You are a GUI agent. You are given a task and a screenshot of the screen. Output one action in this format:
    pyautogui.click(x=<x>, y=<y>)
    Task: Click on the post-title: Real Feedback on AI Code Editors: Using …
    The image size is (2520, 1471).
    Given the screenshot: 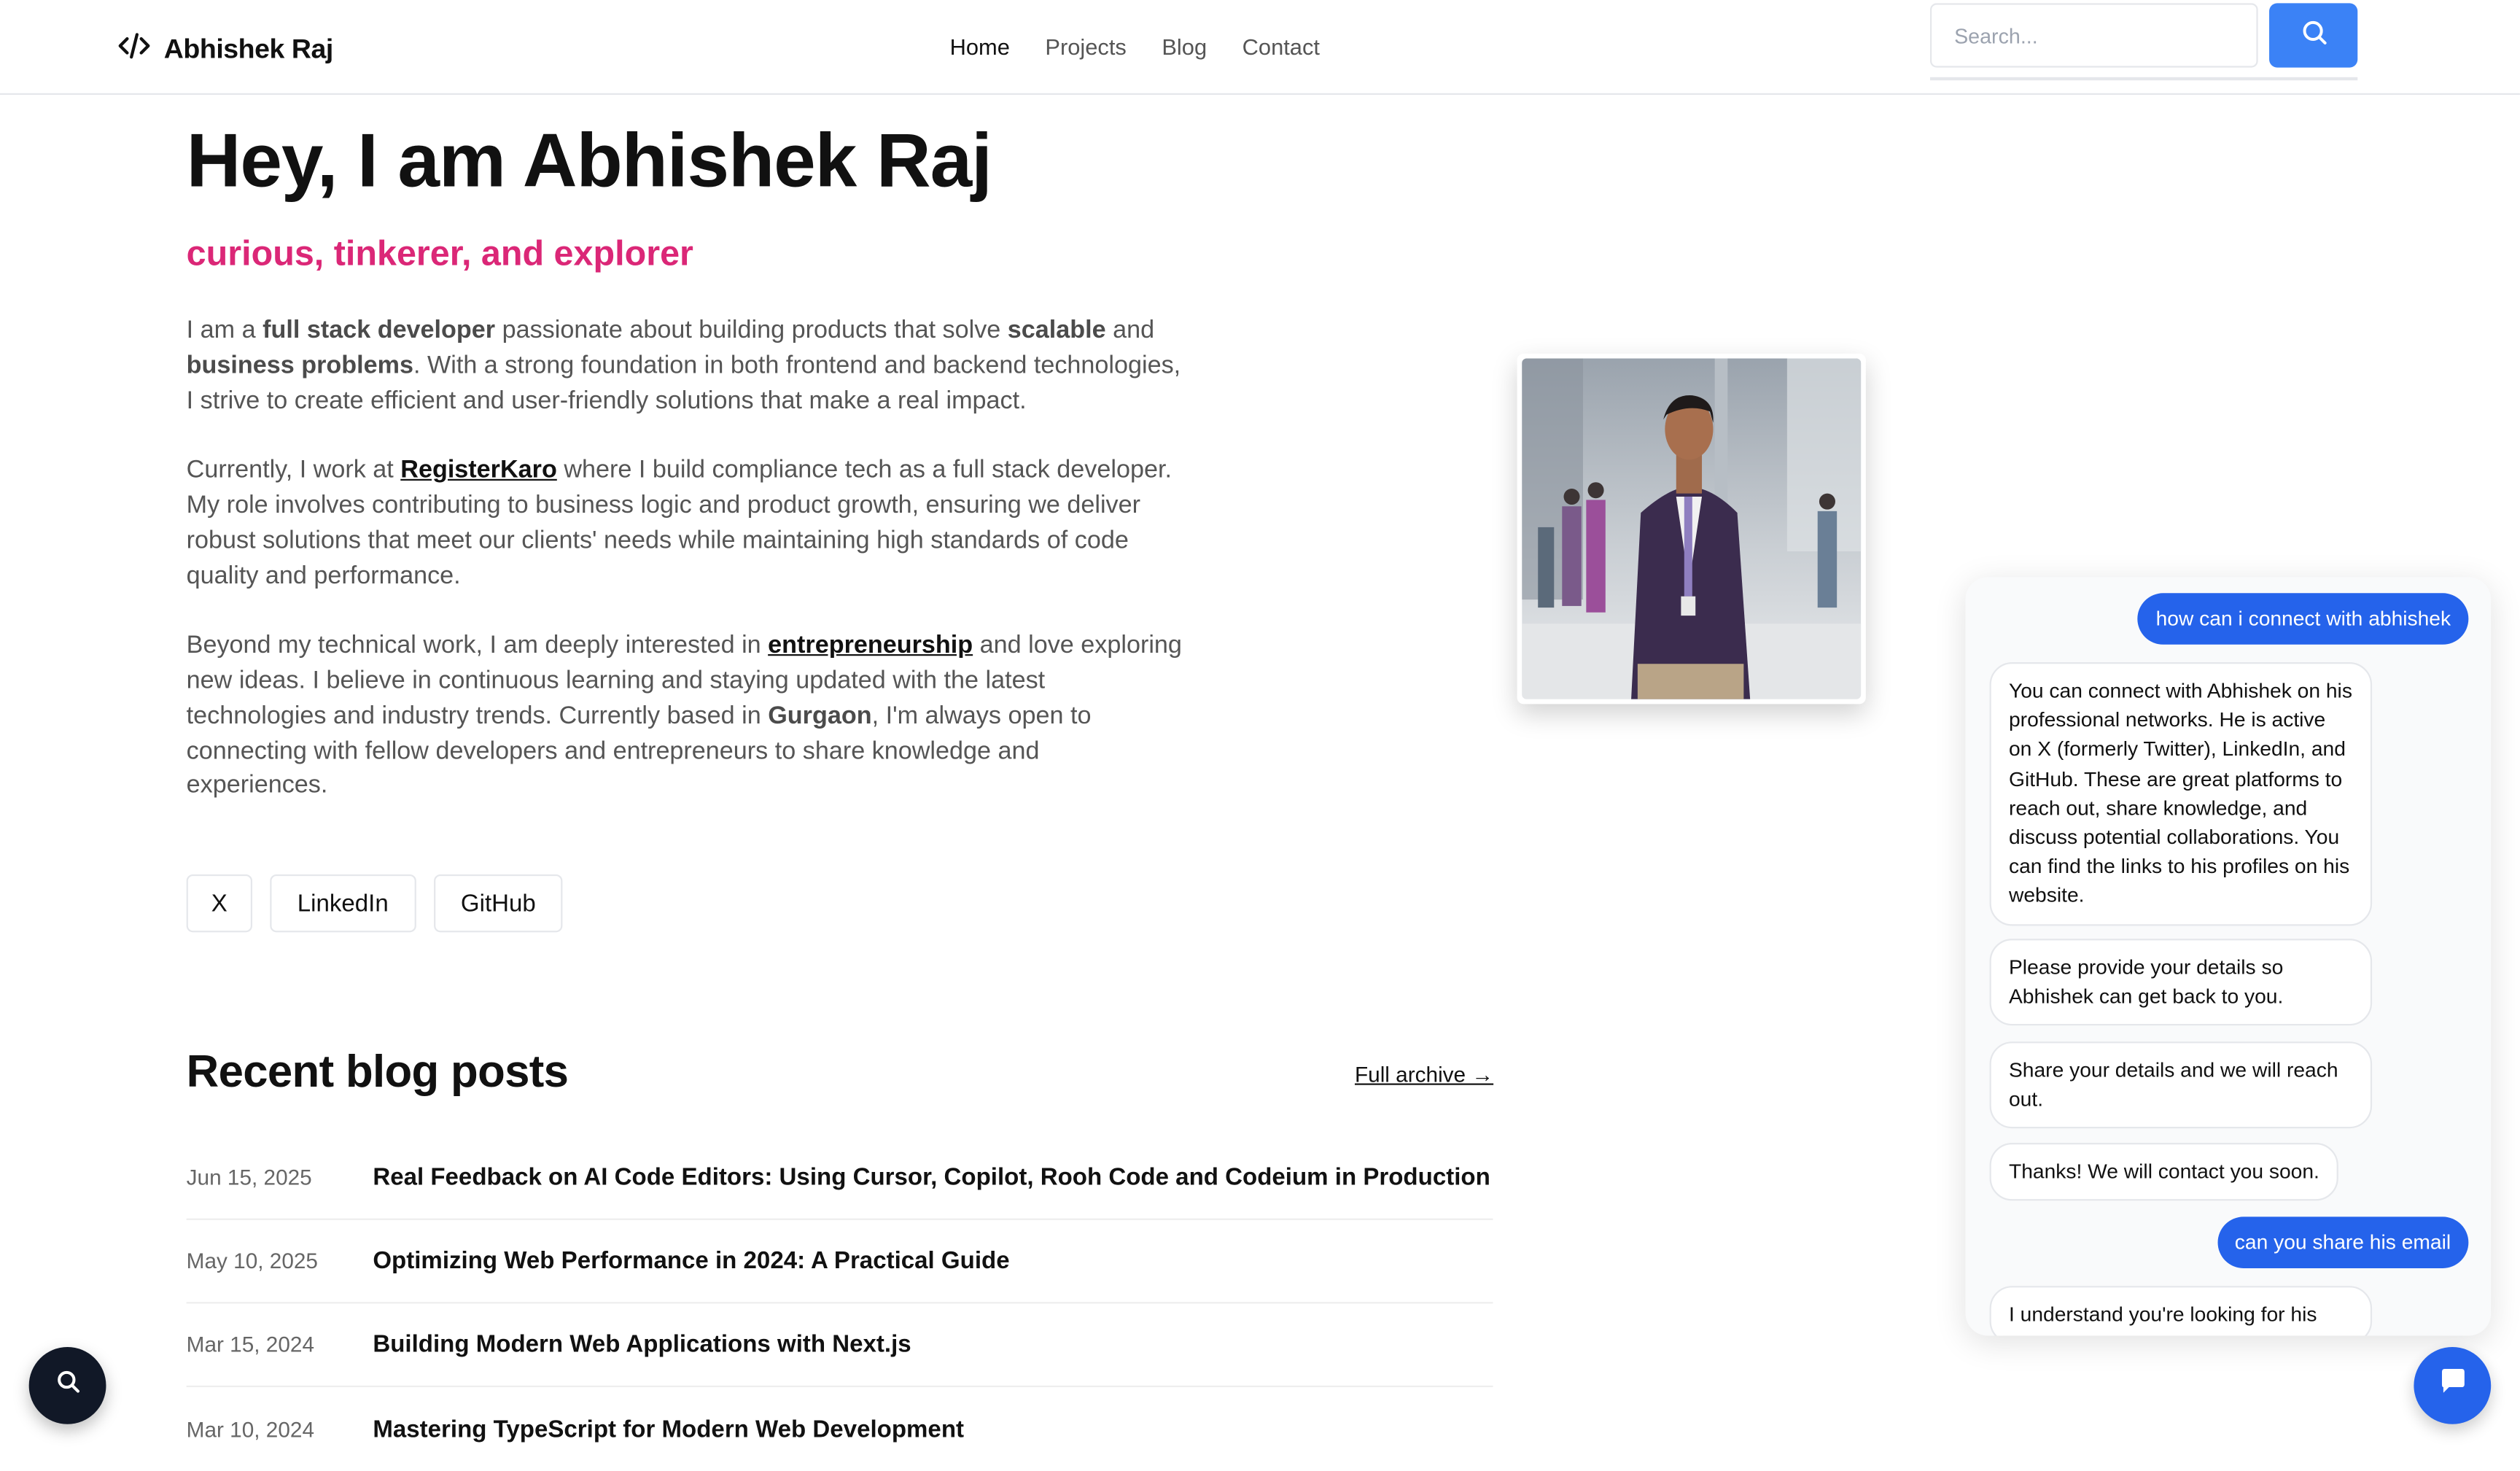 What is the action you would take?
    pyautogui.click(x=931, y=1177)
    